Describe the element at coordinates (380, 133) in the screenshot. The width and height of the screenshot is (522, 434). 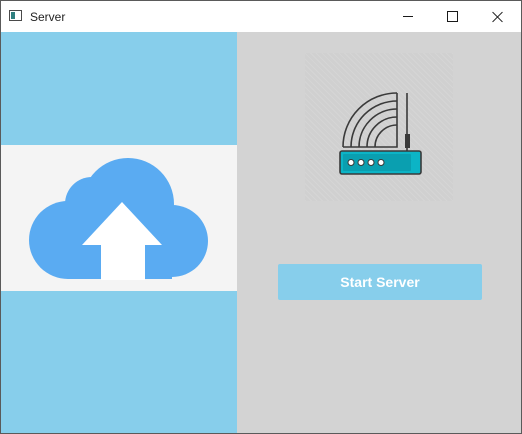
I see `wifi-router-icon` at that location.